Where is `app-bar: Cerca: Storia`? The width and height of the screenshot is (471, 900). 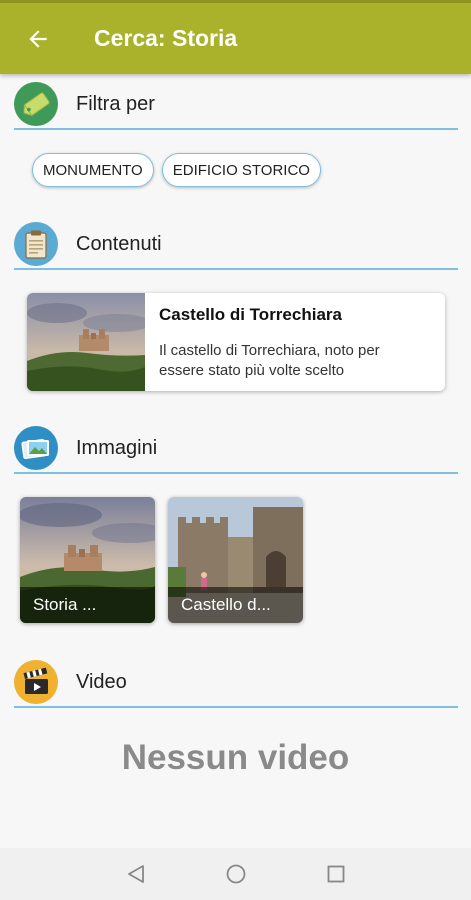 app-bar: Cerca: Storia is located at coordinates (235, 37).